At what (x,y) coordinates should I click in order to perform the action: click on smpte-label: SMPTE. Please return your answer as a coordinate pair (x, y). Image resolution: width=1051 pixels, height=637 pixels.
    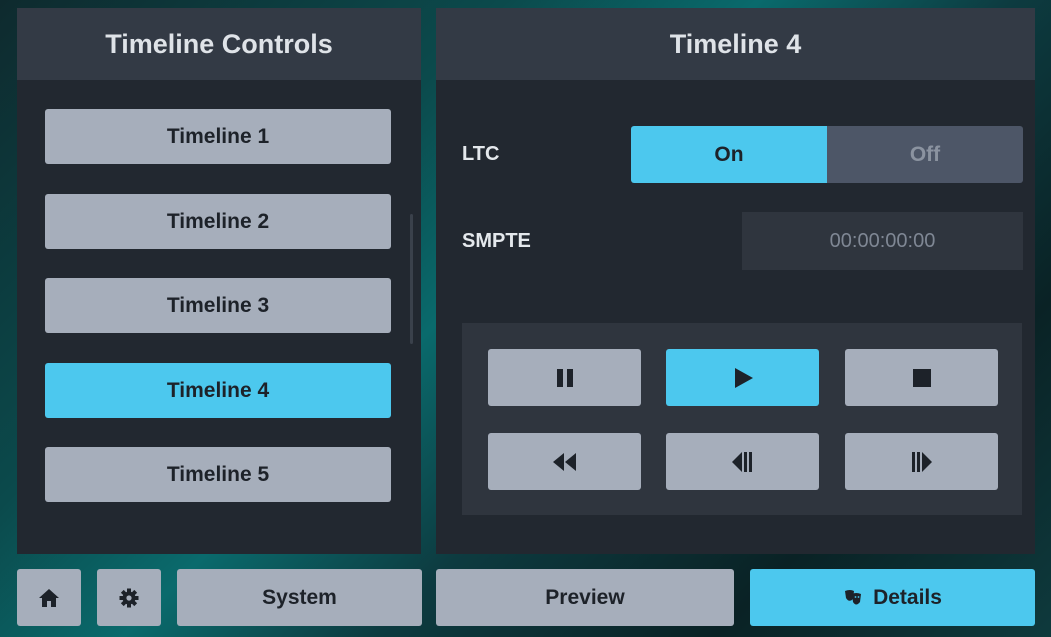
    Looking at the image, I should click on (496, 241).